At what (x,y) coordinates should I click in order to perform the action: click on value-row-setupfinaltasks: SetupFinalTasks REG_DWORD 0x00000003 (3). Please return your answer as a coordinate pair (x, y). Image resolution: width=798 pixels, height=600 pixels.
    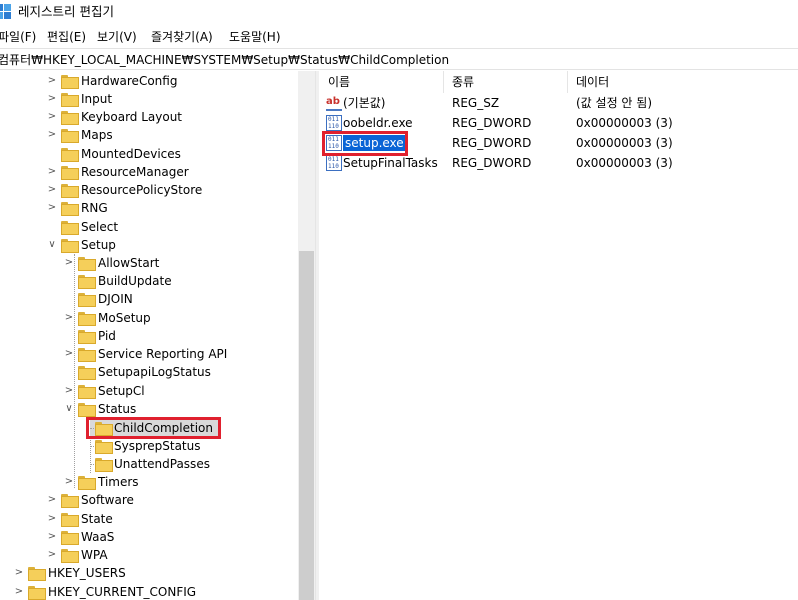
    Looking at the image, I should click on (558, 163).